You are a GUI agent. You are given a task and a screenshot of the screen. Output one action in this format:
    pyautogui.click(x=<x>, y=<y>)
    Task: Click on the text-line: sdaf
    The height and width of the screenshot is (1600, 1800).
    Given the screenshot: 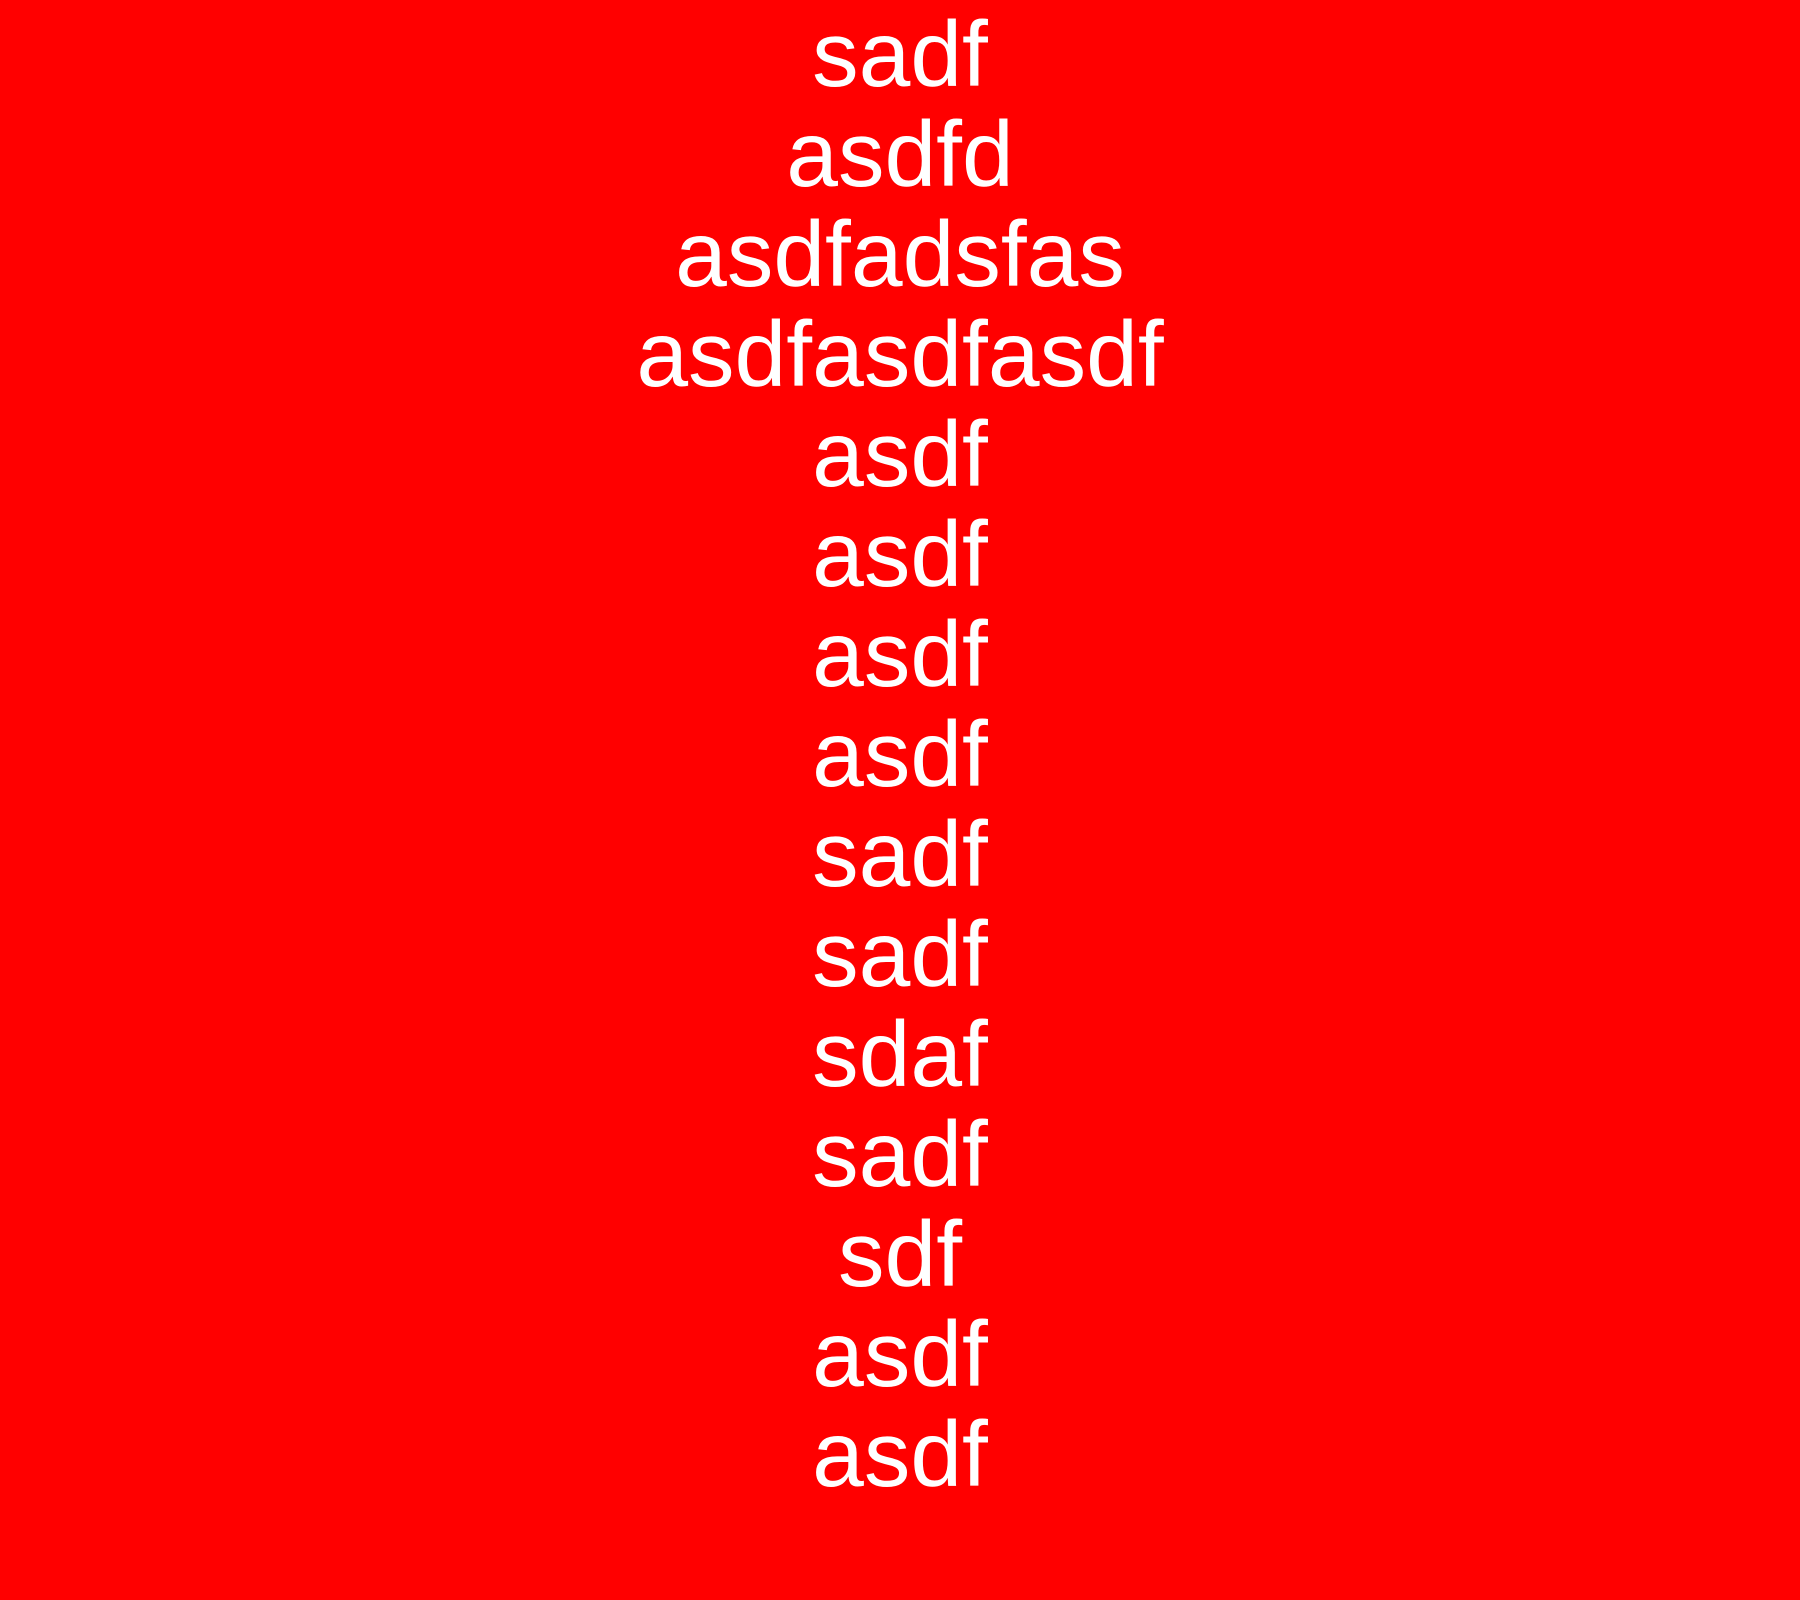 What is the action you would take?
    pyautogui.click(x=900, y=1054)
    